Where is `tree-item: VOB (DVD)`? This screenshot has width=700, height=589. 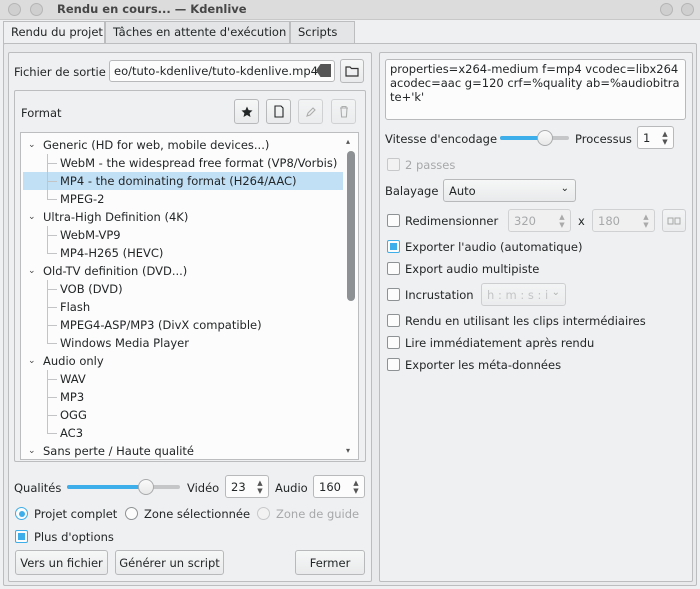
tree-item: VOB (DVD) is located at coordinates (183, 289).